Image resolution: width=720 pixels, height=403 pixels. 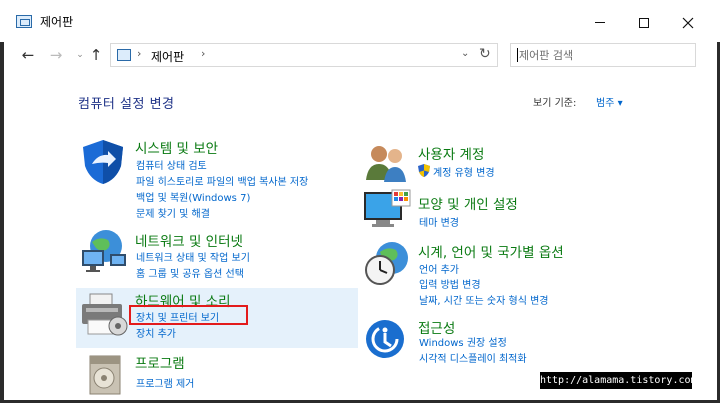 I want to click on clock-globe-icon, so click(x=387, y=264).